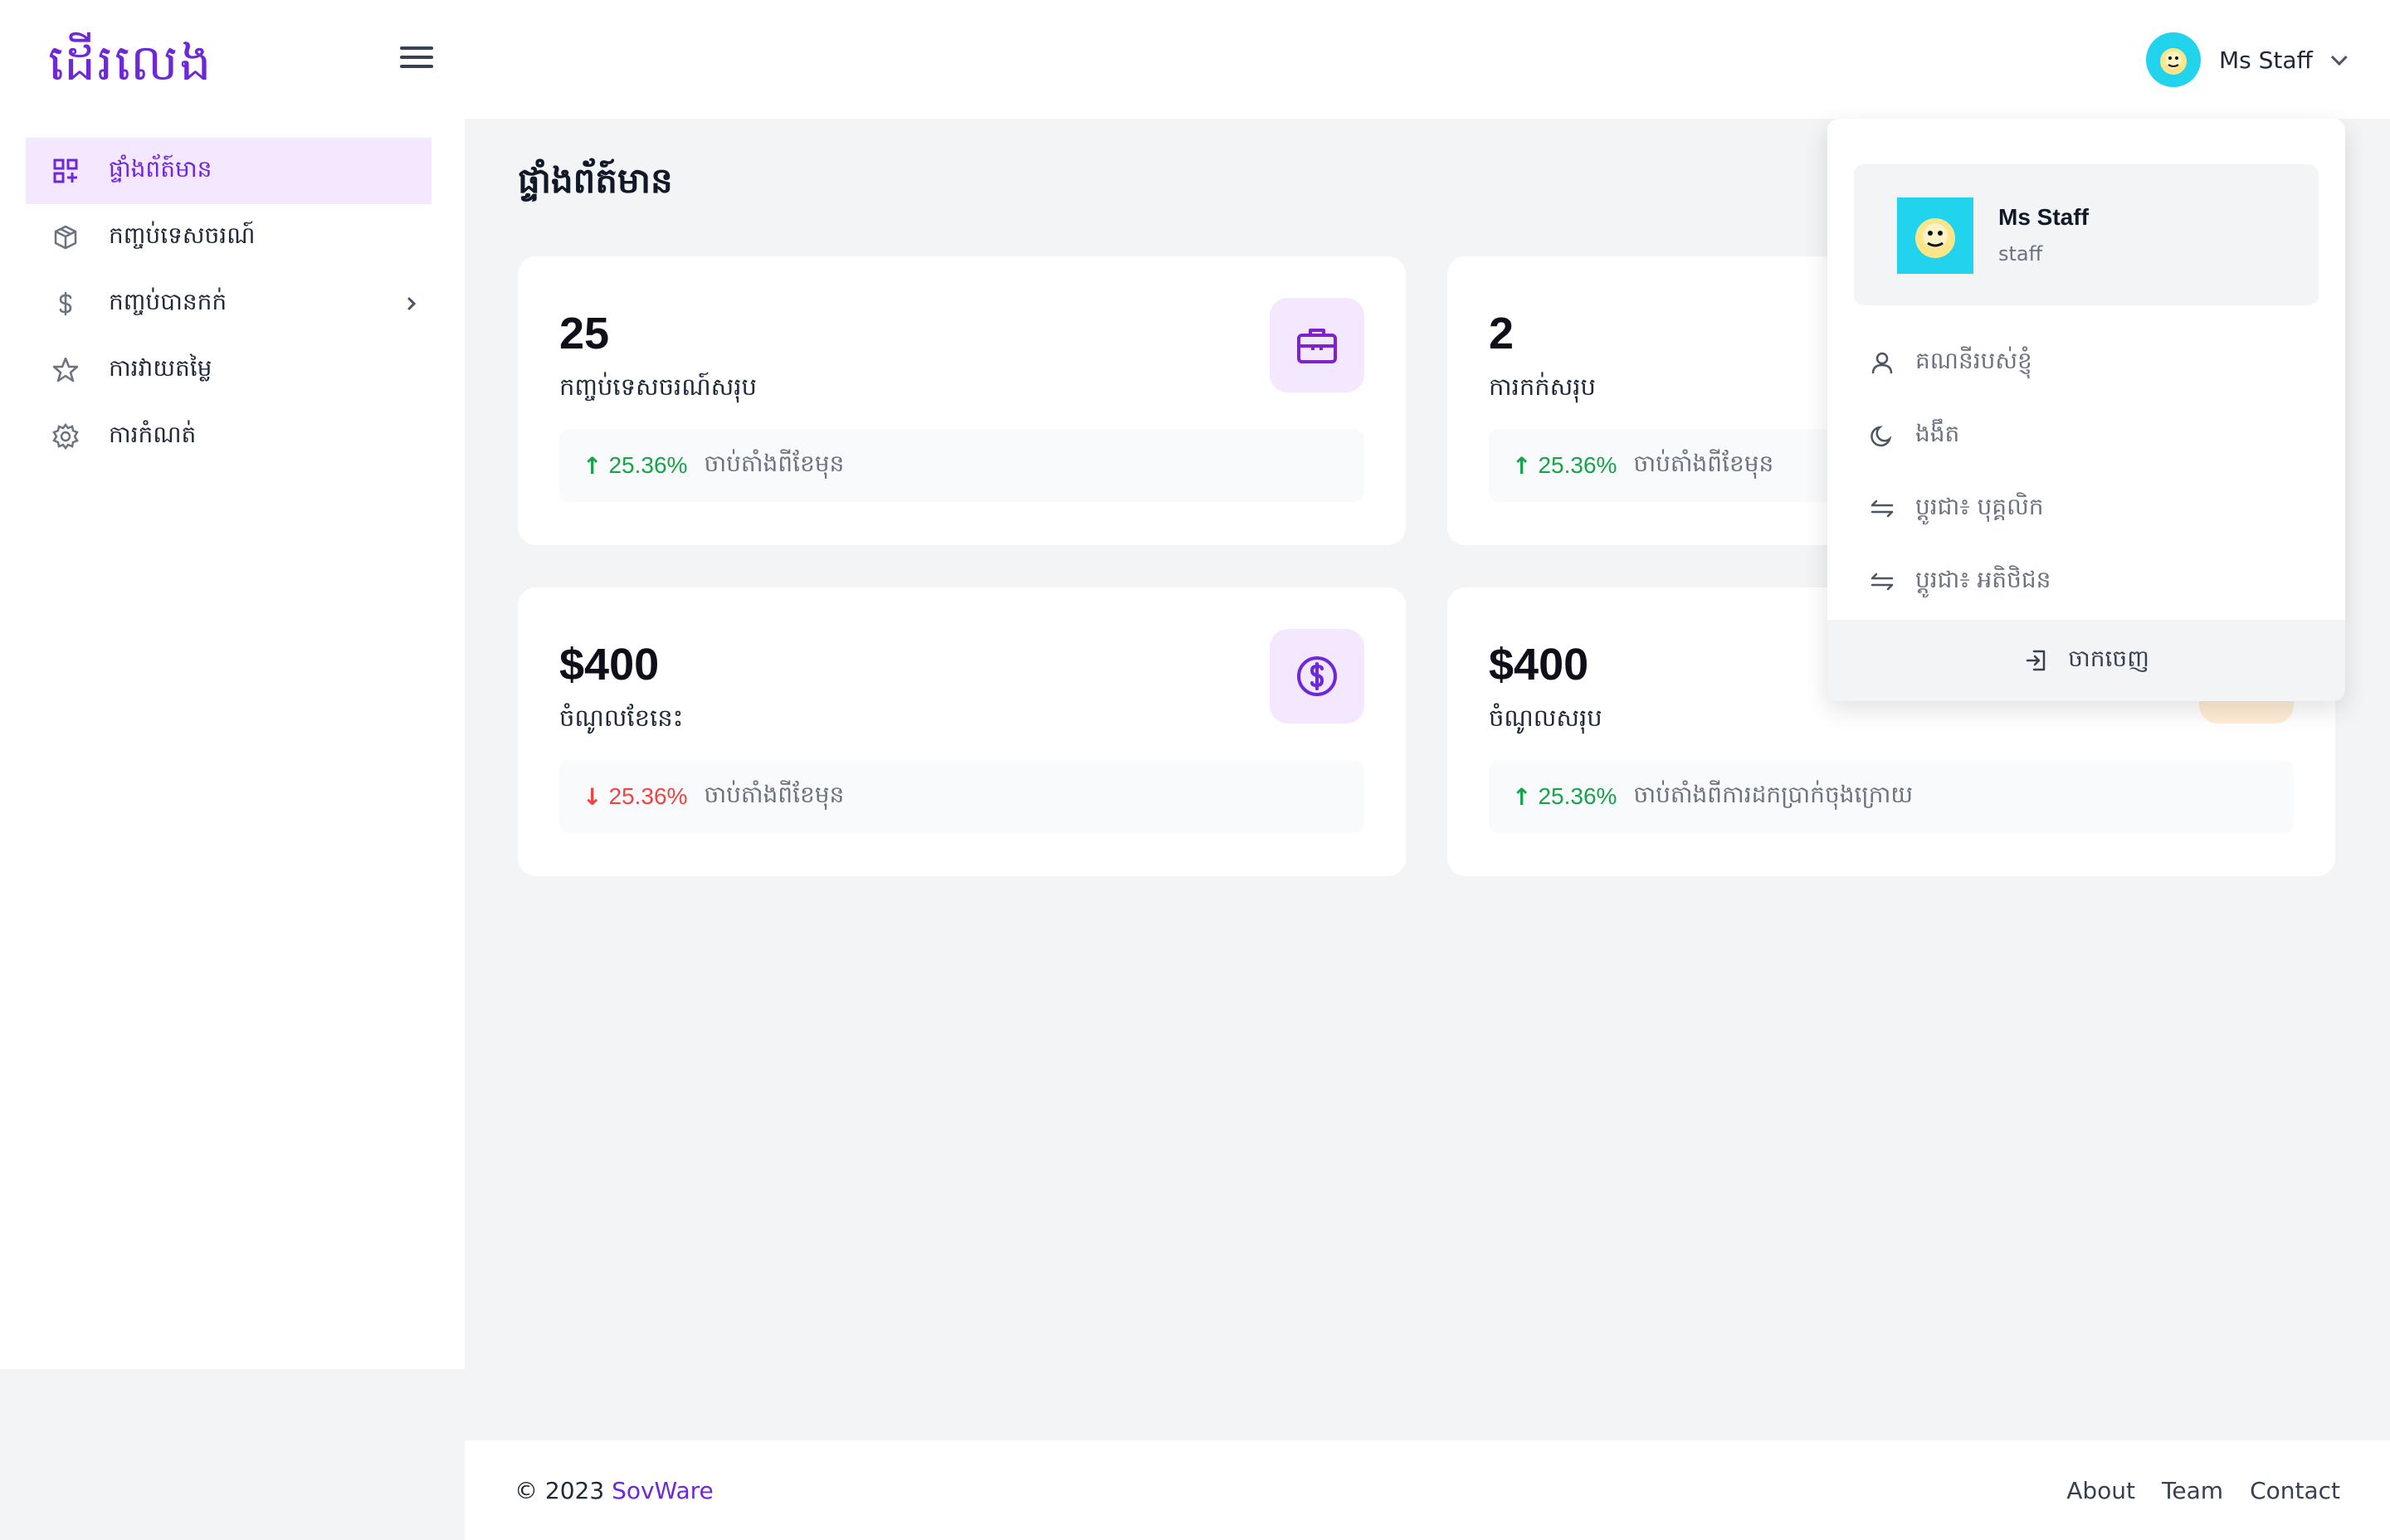  I want to click on user-menu-trigger: Ms Staff, so click(2247, 60).